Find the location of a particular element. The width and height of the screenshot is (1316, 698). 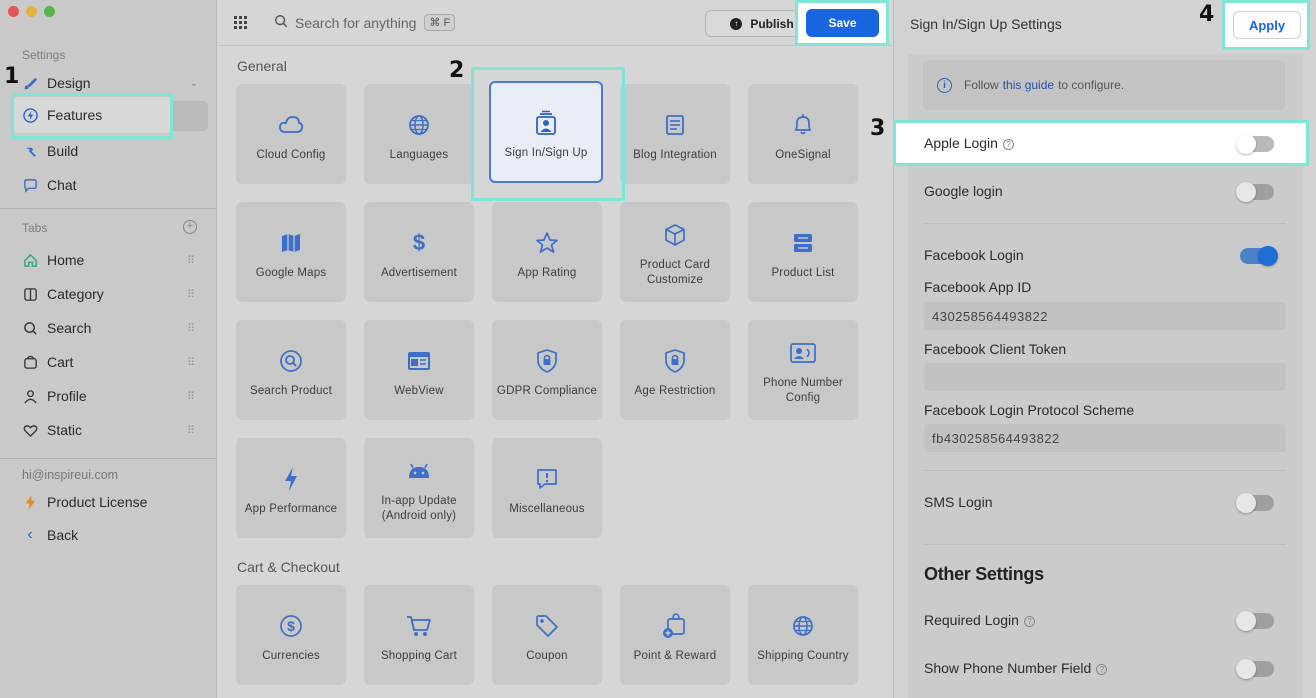

feature-tile-label: Age Restriction is located at coordinates (675, 390).